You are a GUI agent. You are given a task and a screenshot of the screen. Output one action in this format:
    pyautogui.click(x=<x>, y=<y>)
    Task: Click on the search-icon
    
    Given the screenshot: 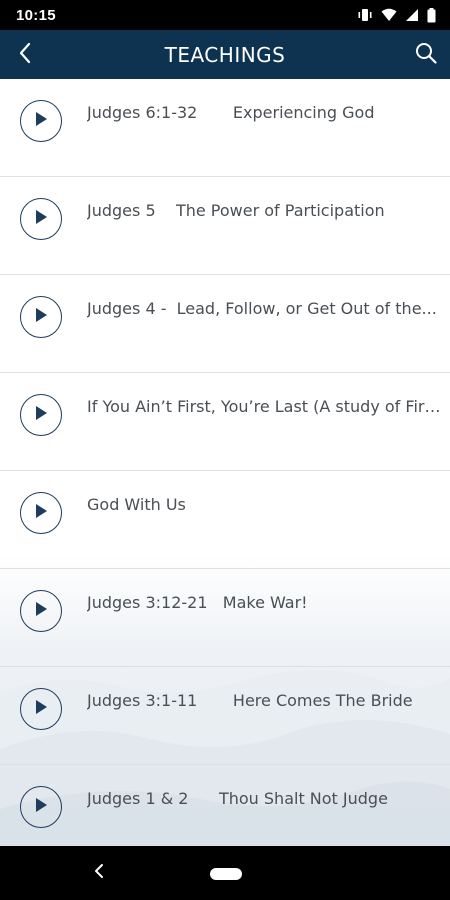 What is the action you would take?
    pyautogui.click(x=426, y=55)
    